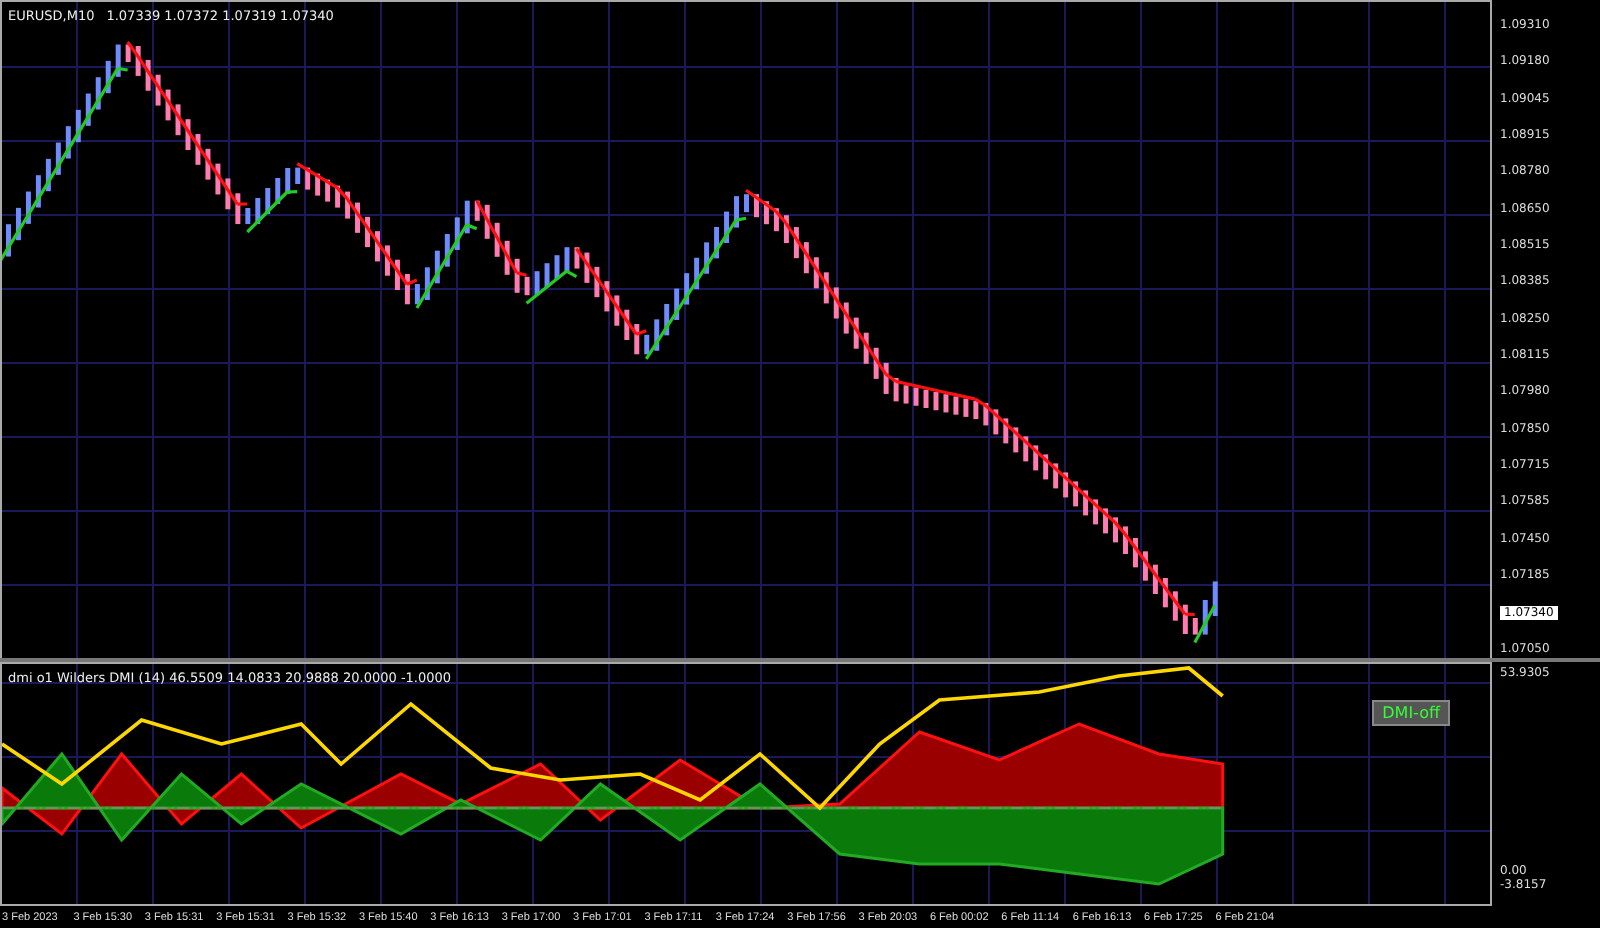 Image resolution: width=1600 pixels, height=928 pixels. I want to click on dmi-off-button: DMI-off, so click(1411, 713).